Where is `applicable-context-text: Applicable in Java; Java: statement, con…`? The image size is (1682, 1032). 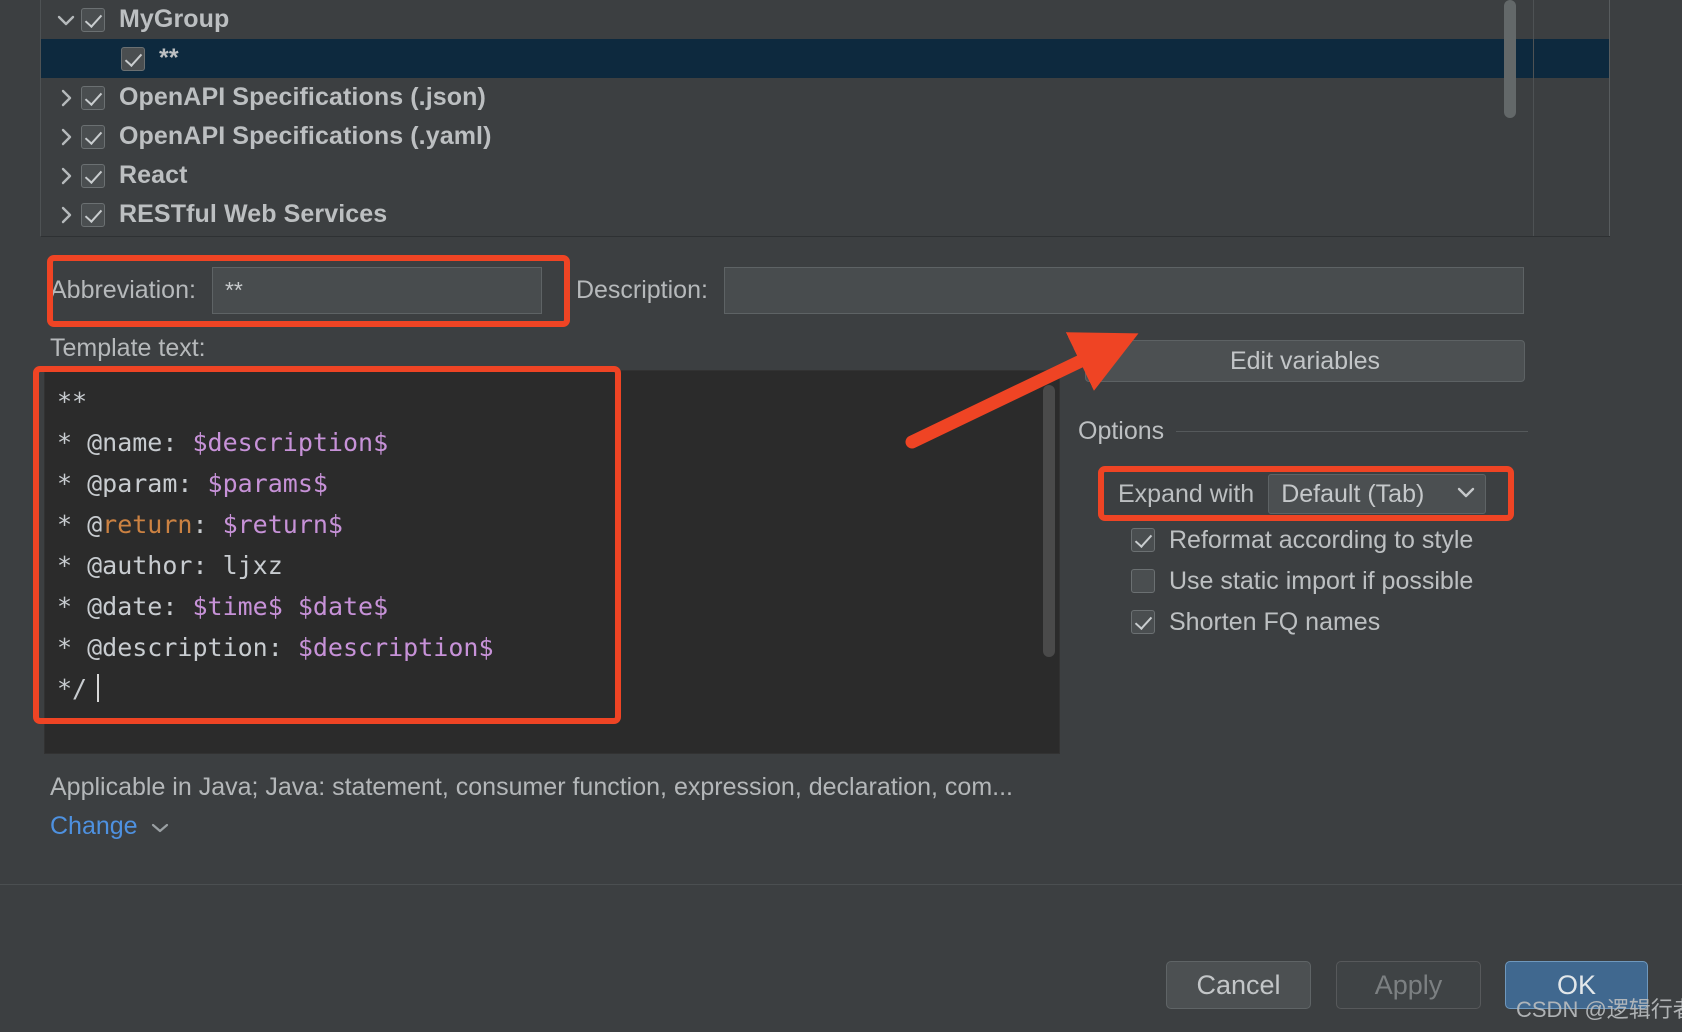 applicable-context-text: Applicable in Java; Java: statement, con… is located at coordinates (531, 787).